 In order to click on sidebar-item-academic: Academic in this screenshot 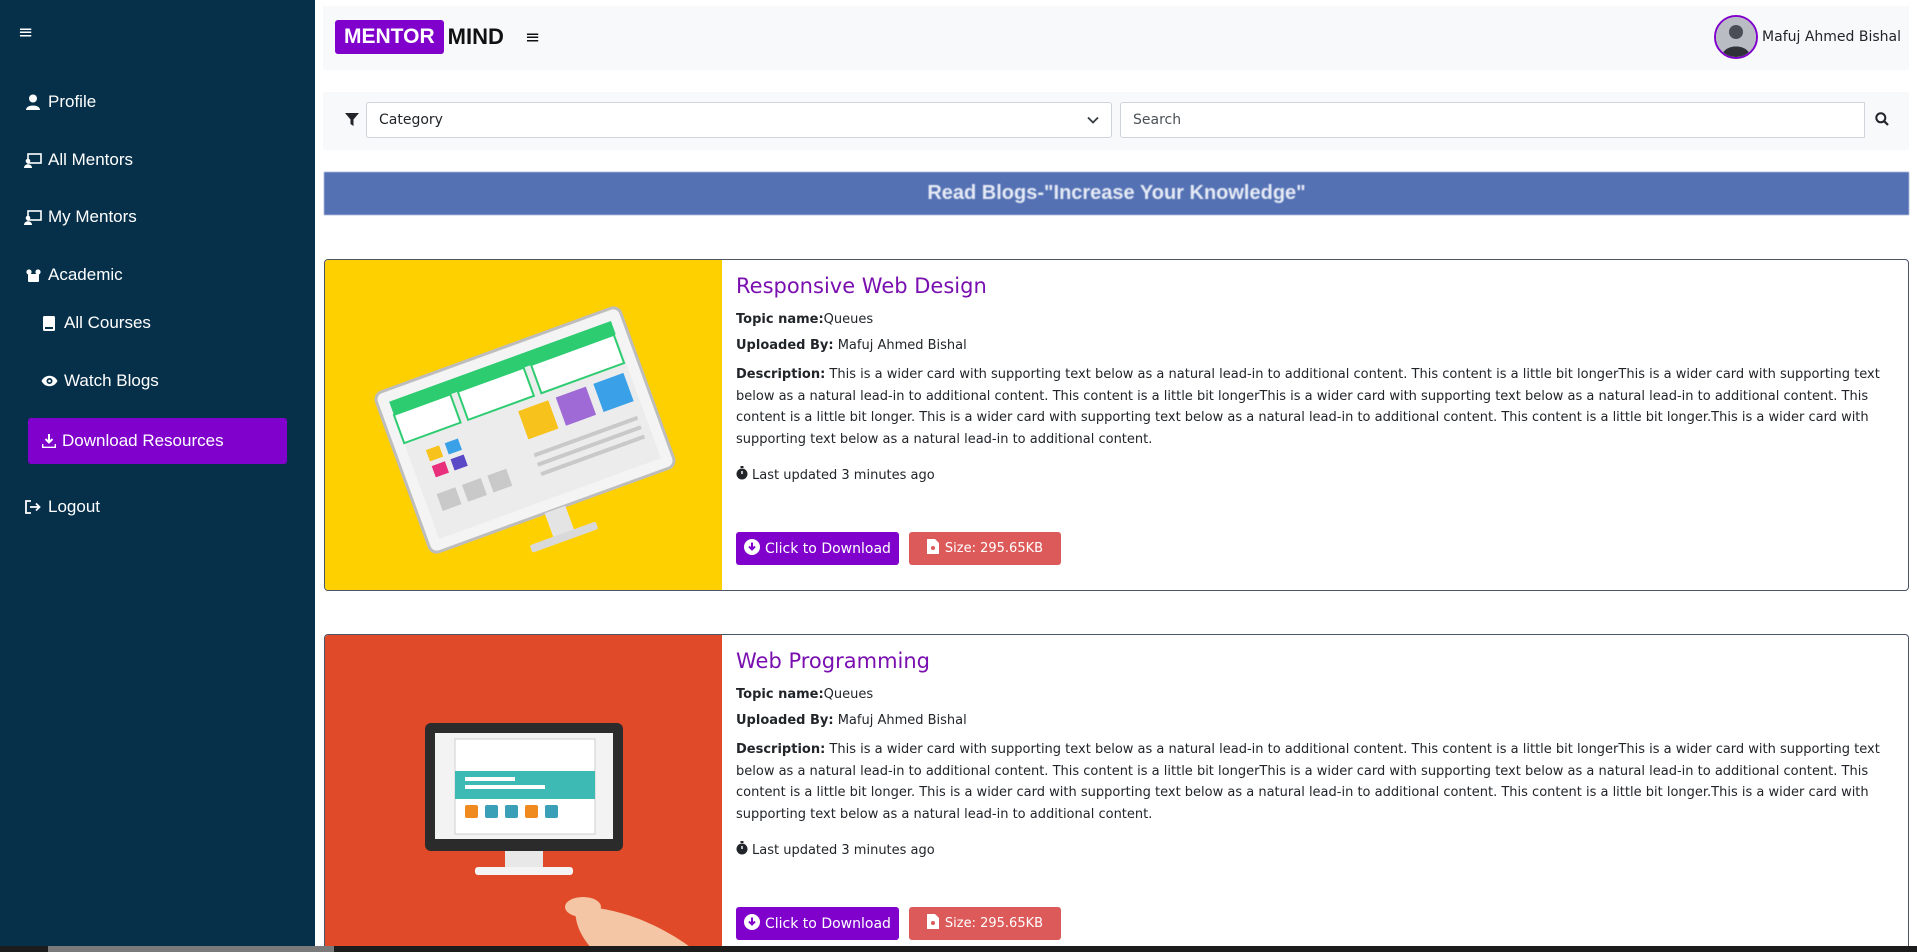, I will do `click(73, 275)`.